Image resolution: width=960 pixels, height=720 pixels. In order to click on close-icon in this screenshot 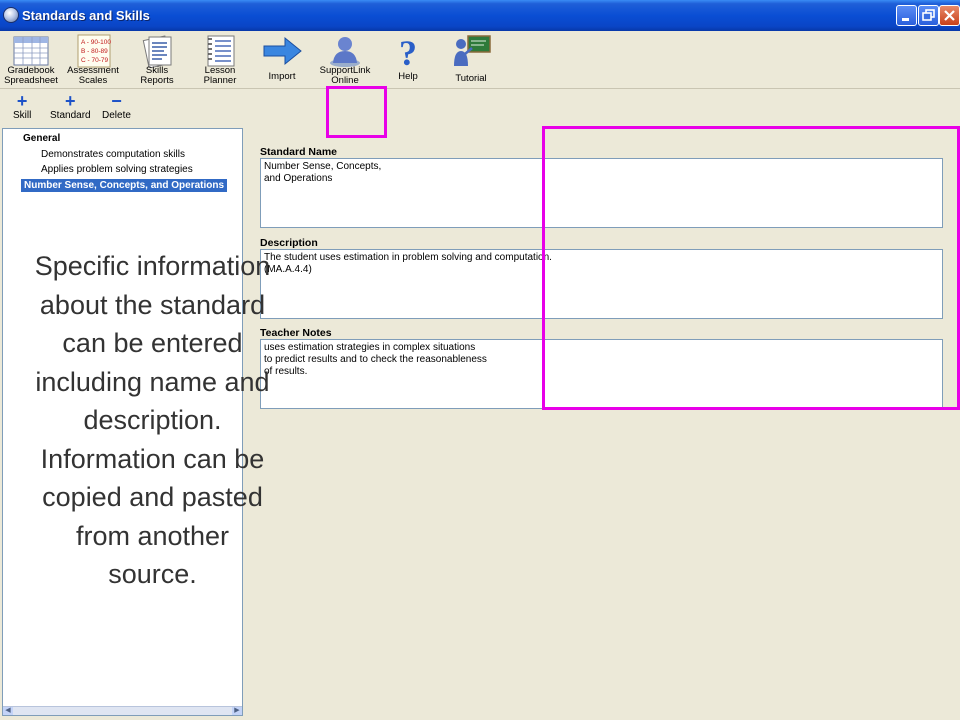, I will do `click(949, 15)`.